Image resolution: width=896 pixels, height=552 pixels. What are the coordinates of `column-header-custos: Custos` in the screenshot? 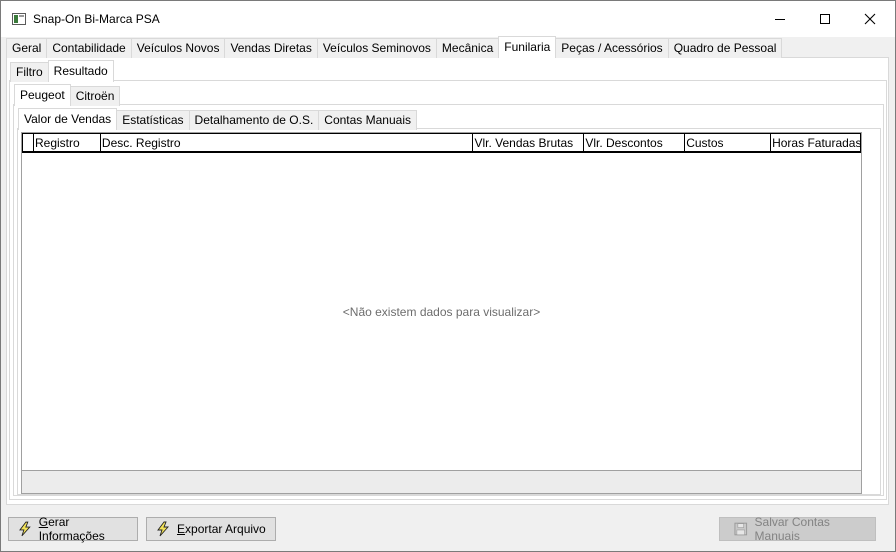 It's located at (728, 142).